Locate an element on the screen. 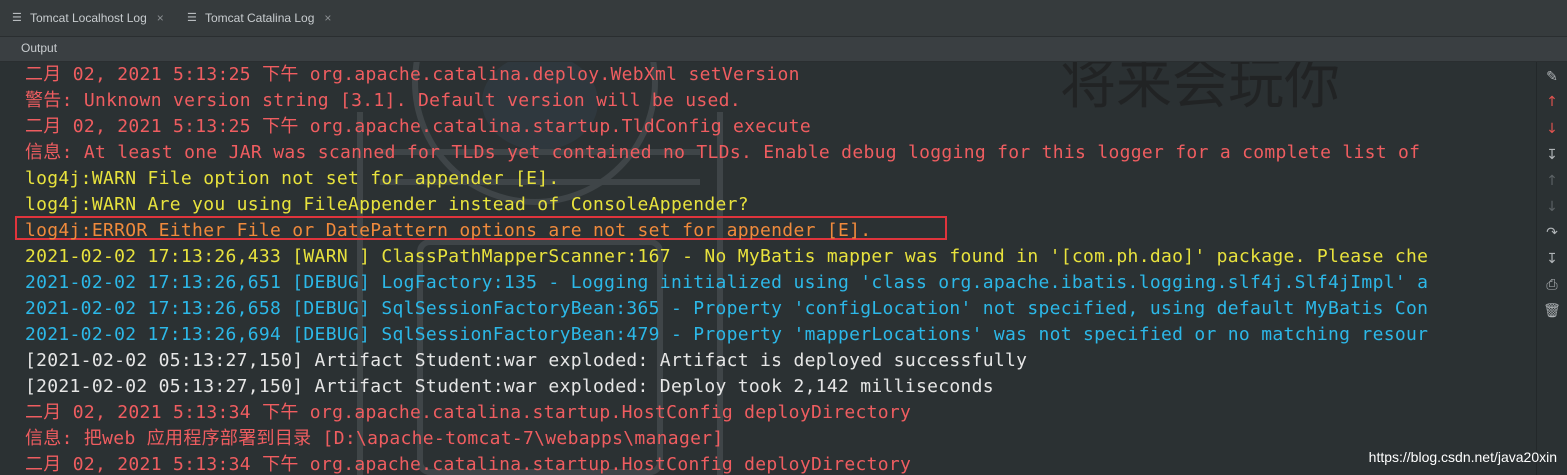 Image resolution: width=1567 pixels, height=475 pixels. tab-label: Tomcat Catalina Log is located at coordinates (260, 18).